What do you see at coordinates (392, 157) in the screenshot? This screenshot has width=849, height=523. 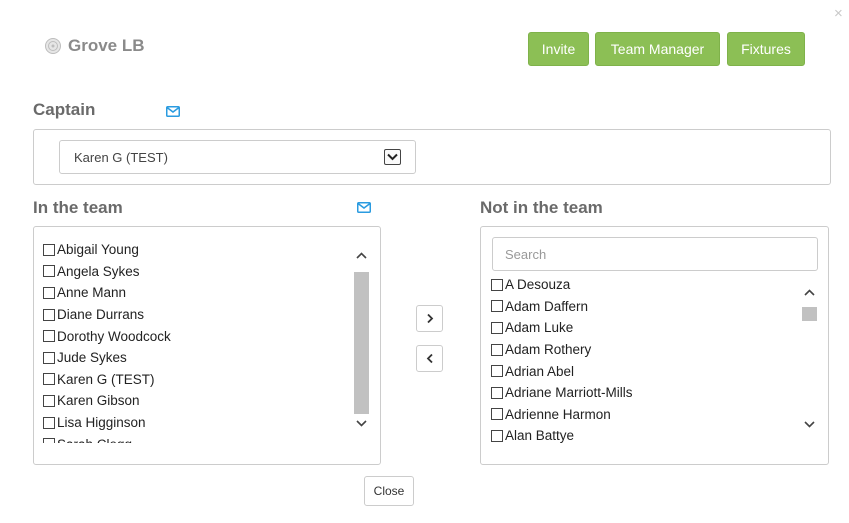 I see `chevron-down-icon` at bounding box center [392, 157].